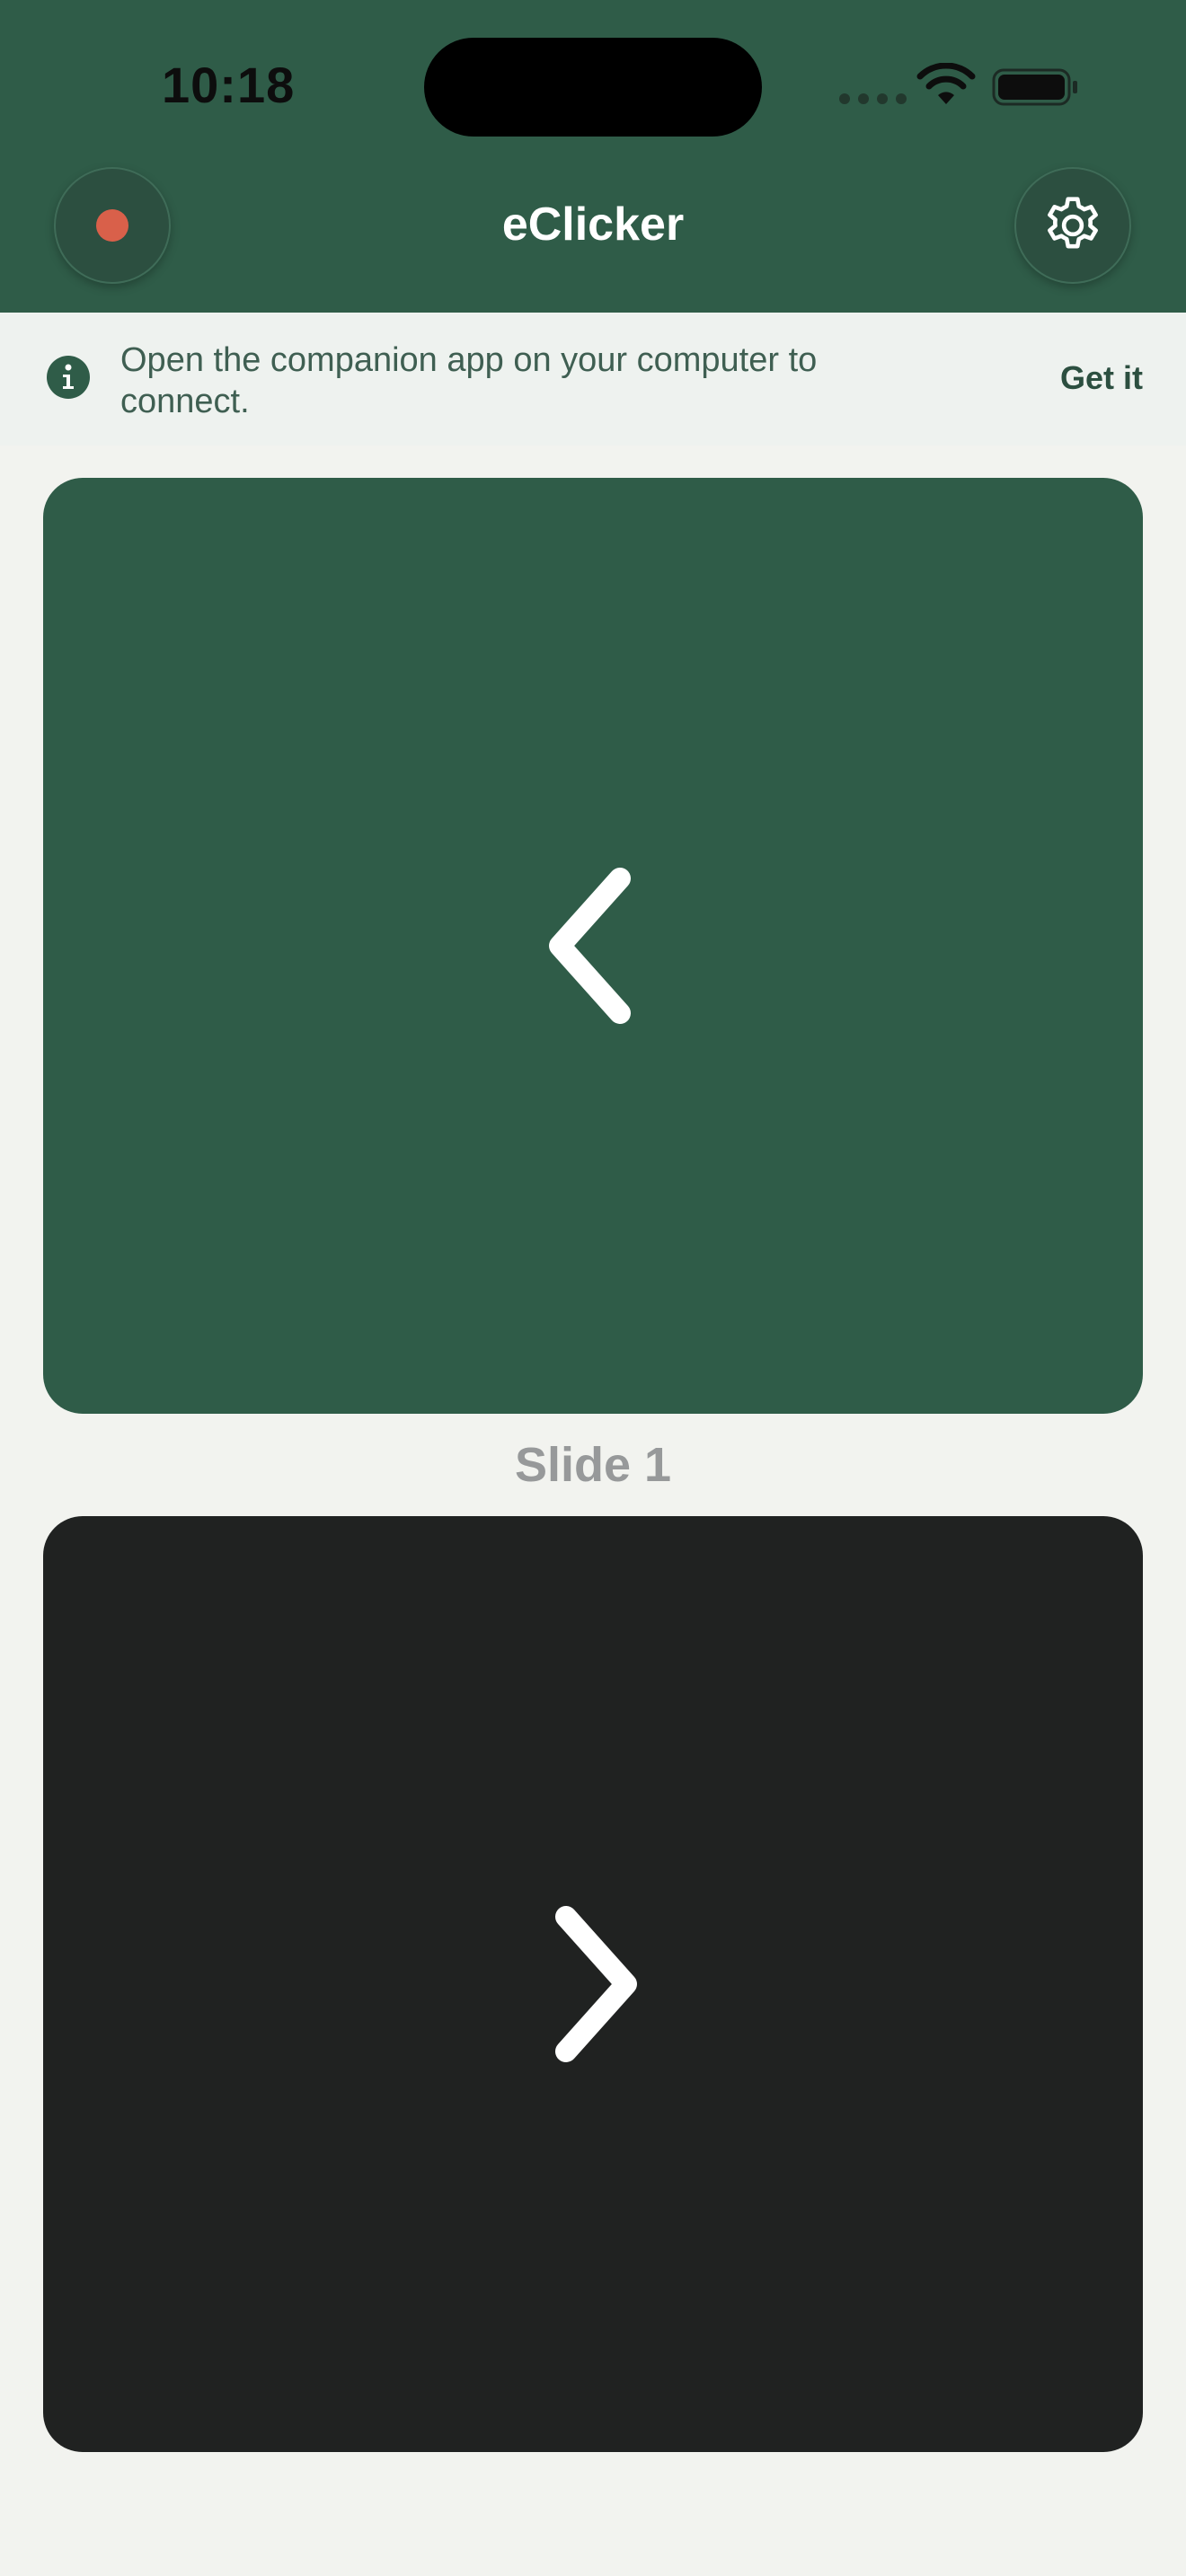  What do you see at coordinates (1073, 223) in the screenshot?
I see `gear-icon` at bounding box center [1073, 223].